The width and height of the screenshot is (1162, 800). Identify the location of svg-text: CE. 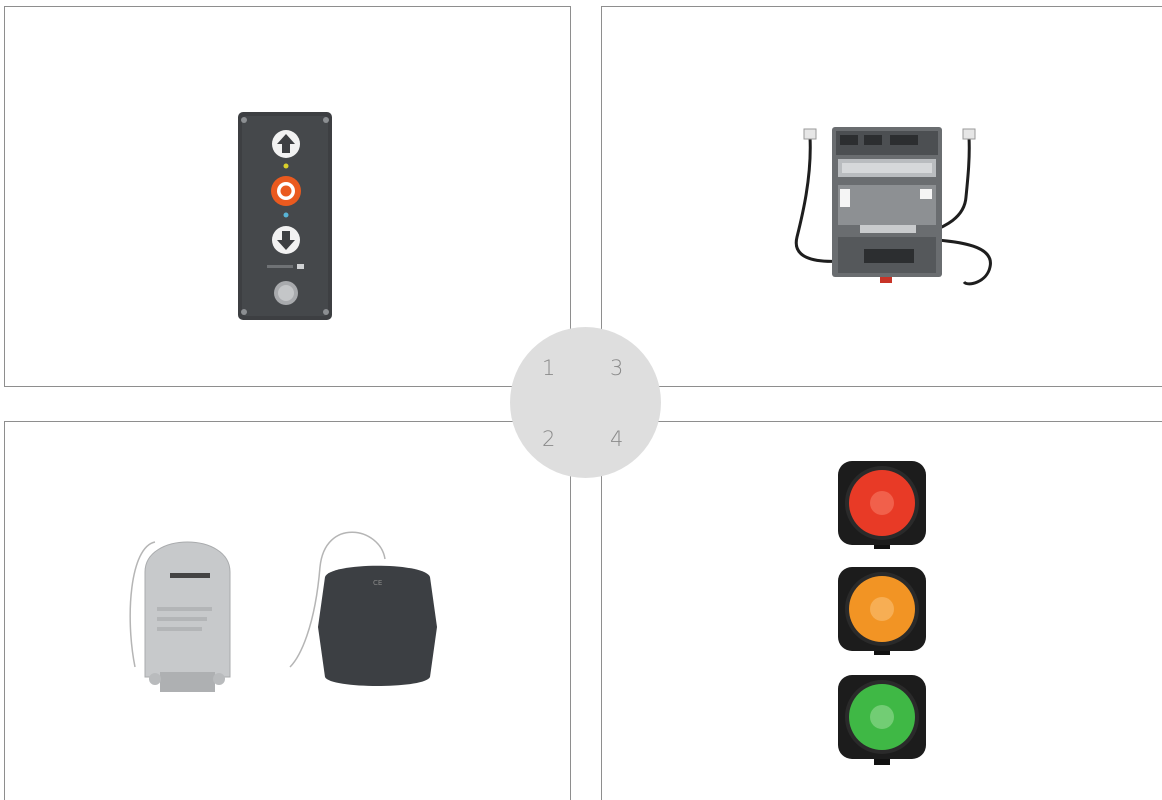
(377, 583).